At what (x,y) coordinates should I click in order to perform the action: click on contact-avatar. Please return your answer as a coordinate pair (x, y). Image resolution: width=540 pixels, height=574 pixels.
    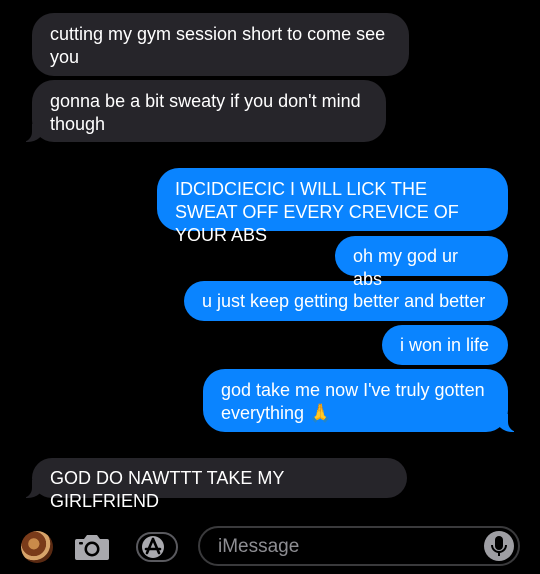
    Looking at the image, I should click on (37, 547).